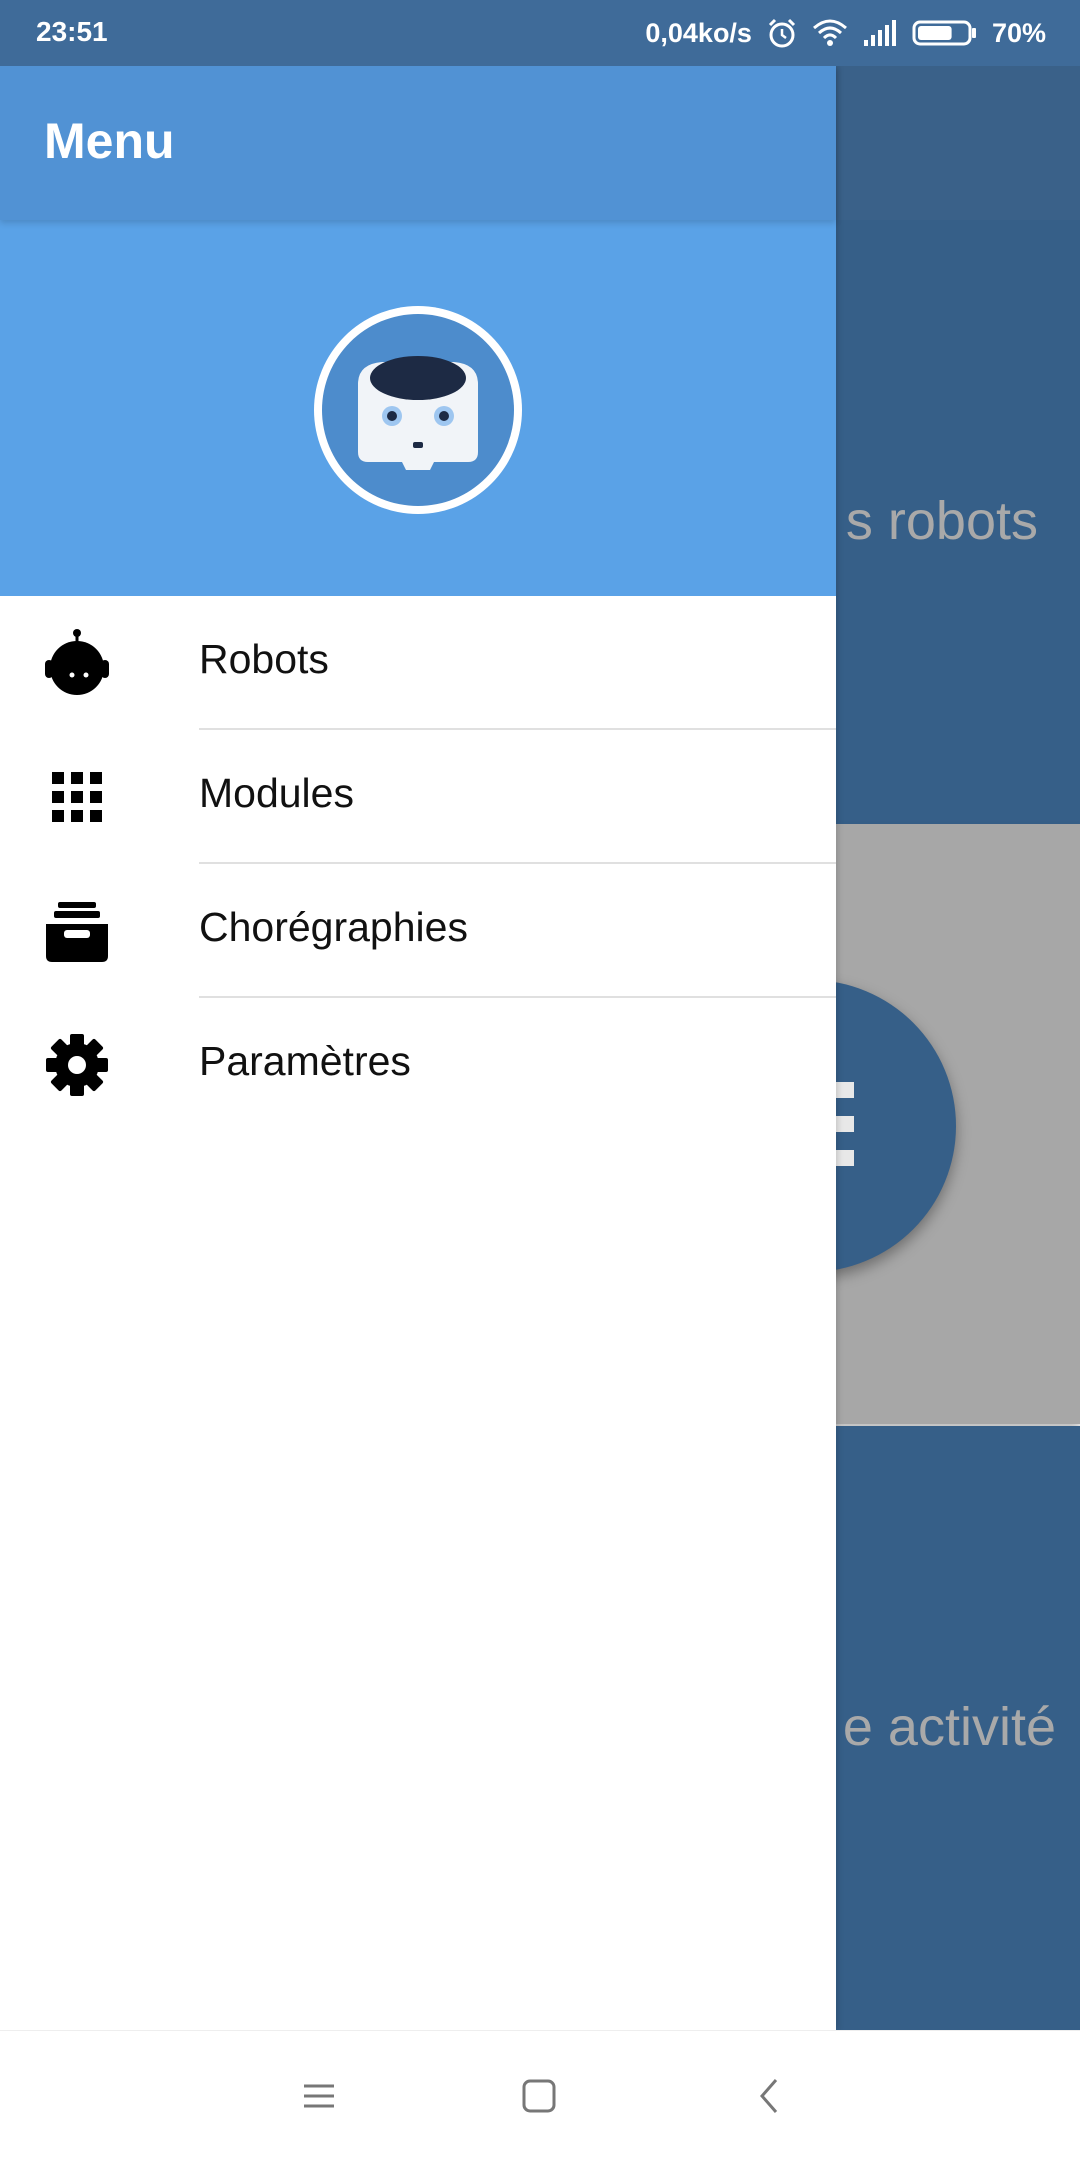  I want to click on background-card-robots-label: s robots, so click(941, 521).